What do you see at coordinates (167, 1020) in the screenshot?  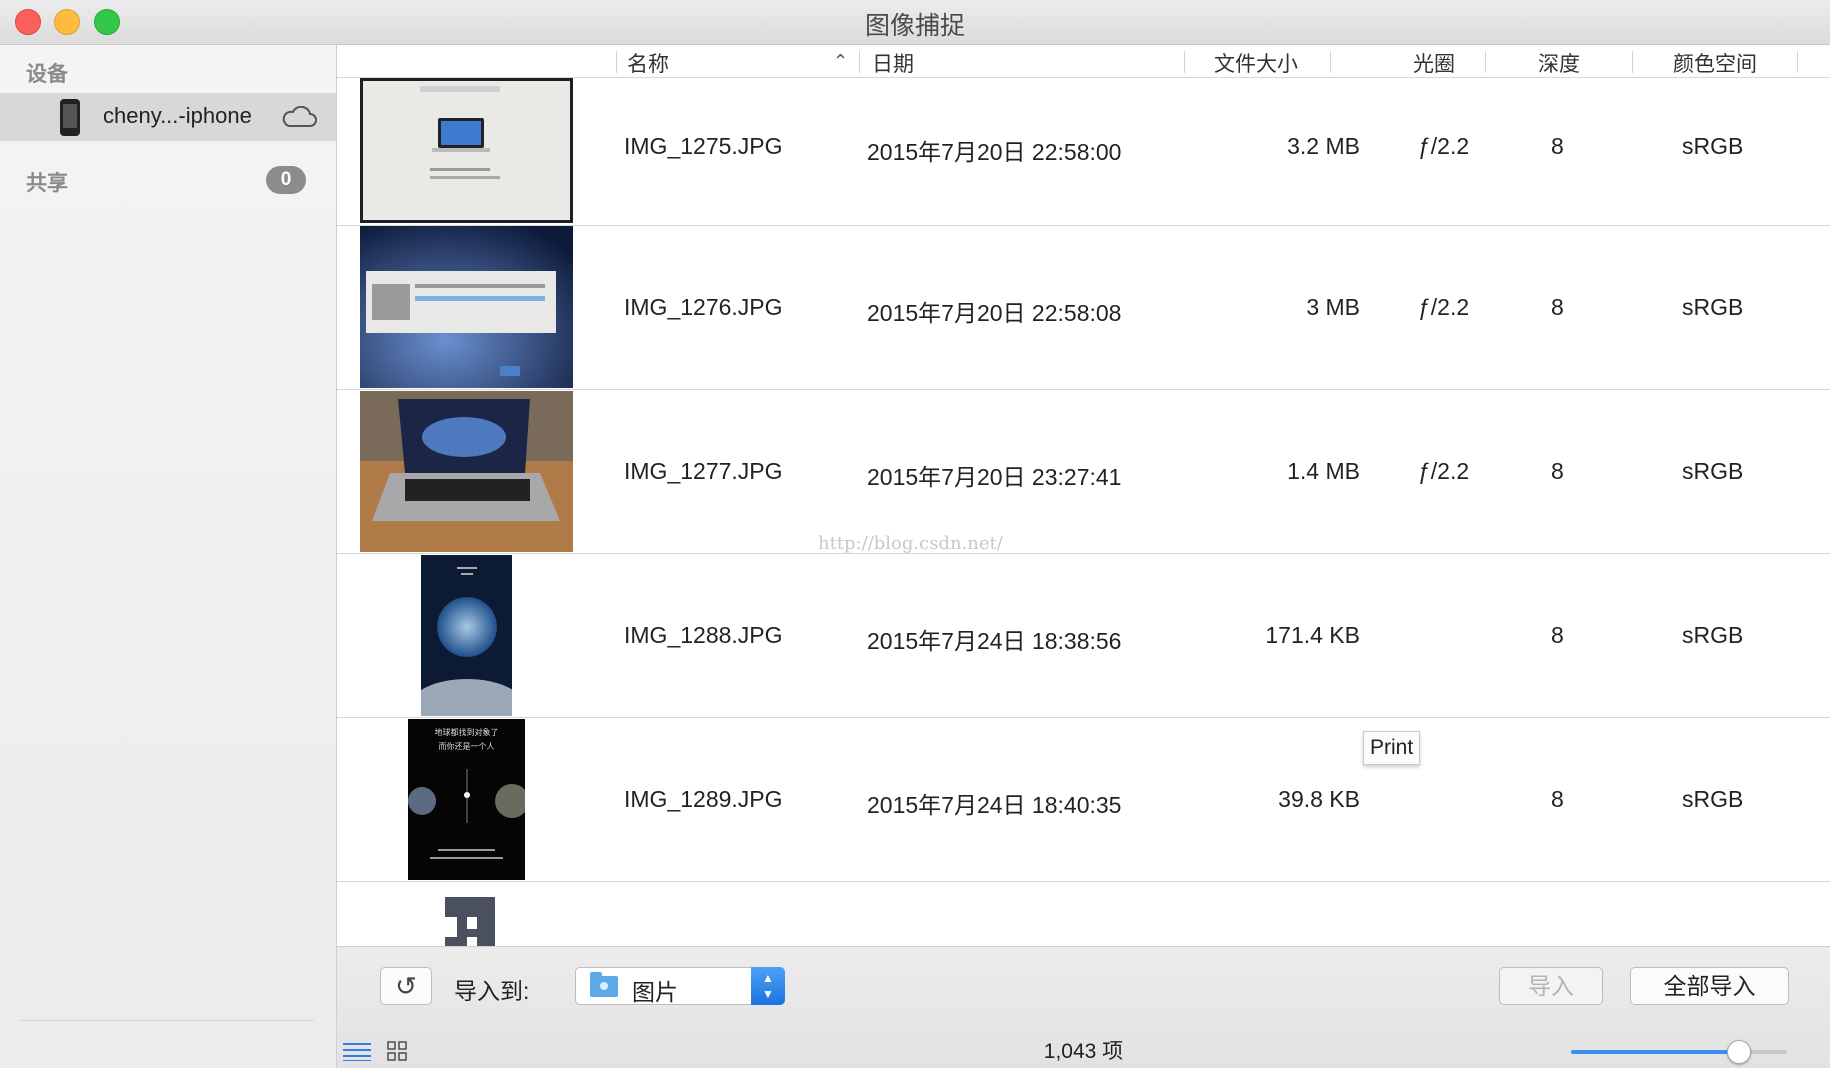 I see `sidebar-divider` at bounding box center [167, 1020].